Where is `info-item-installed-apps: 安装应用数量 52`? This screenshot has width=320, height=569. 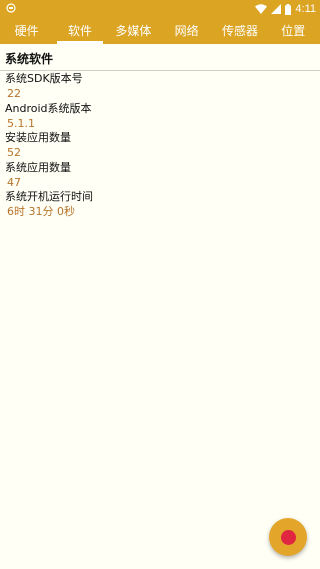 info-item-installed-apps: 安装应用数量 52 is located at coordinates (160, 145).